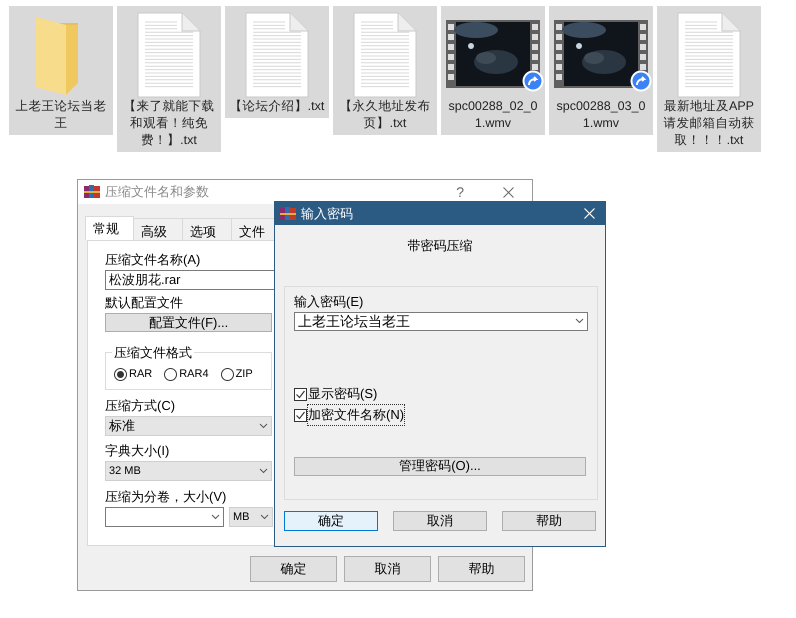  Describe the element at coordinates (137, 451) in the screenshot. I see `field-label: 字典大小(I)` at that location.